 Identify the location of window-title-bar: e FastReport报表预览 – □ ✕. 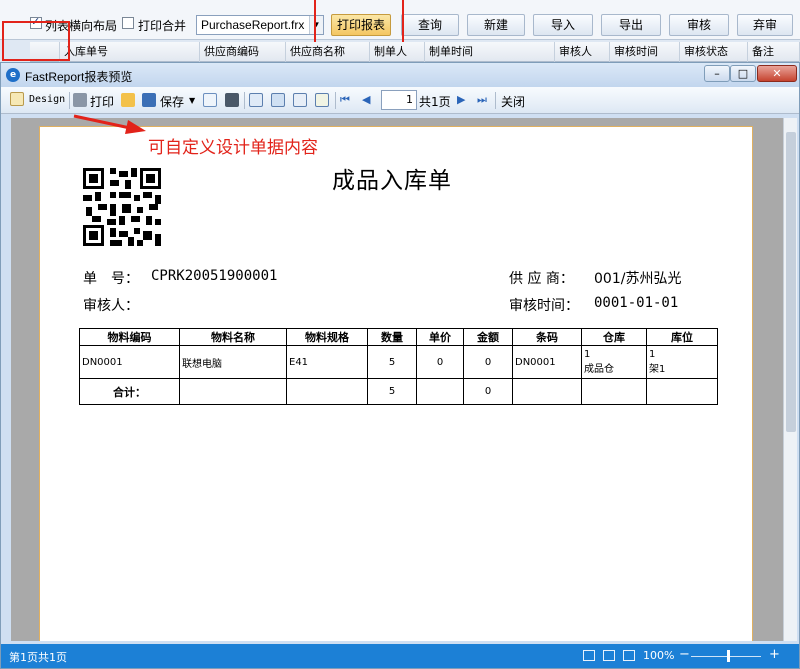
(400, 75).